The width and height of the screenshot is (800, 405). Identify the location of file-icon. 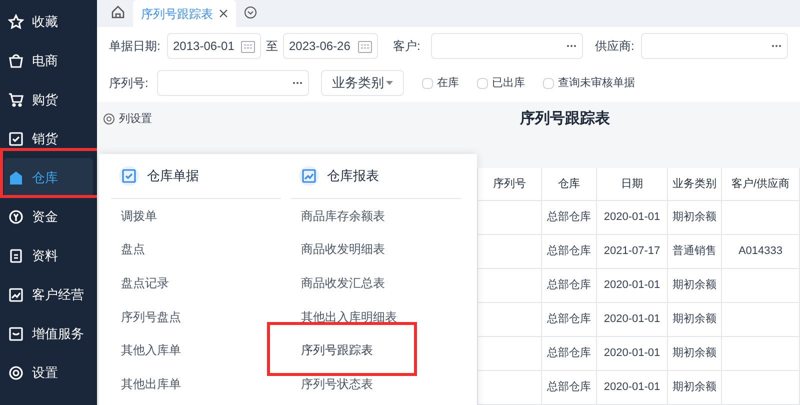
(16, 256).